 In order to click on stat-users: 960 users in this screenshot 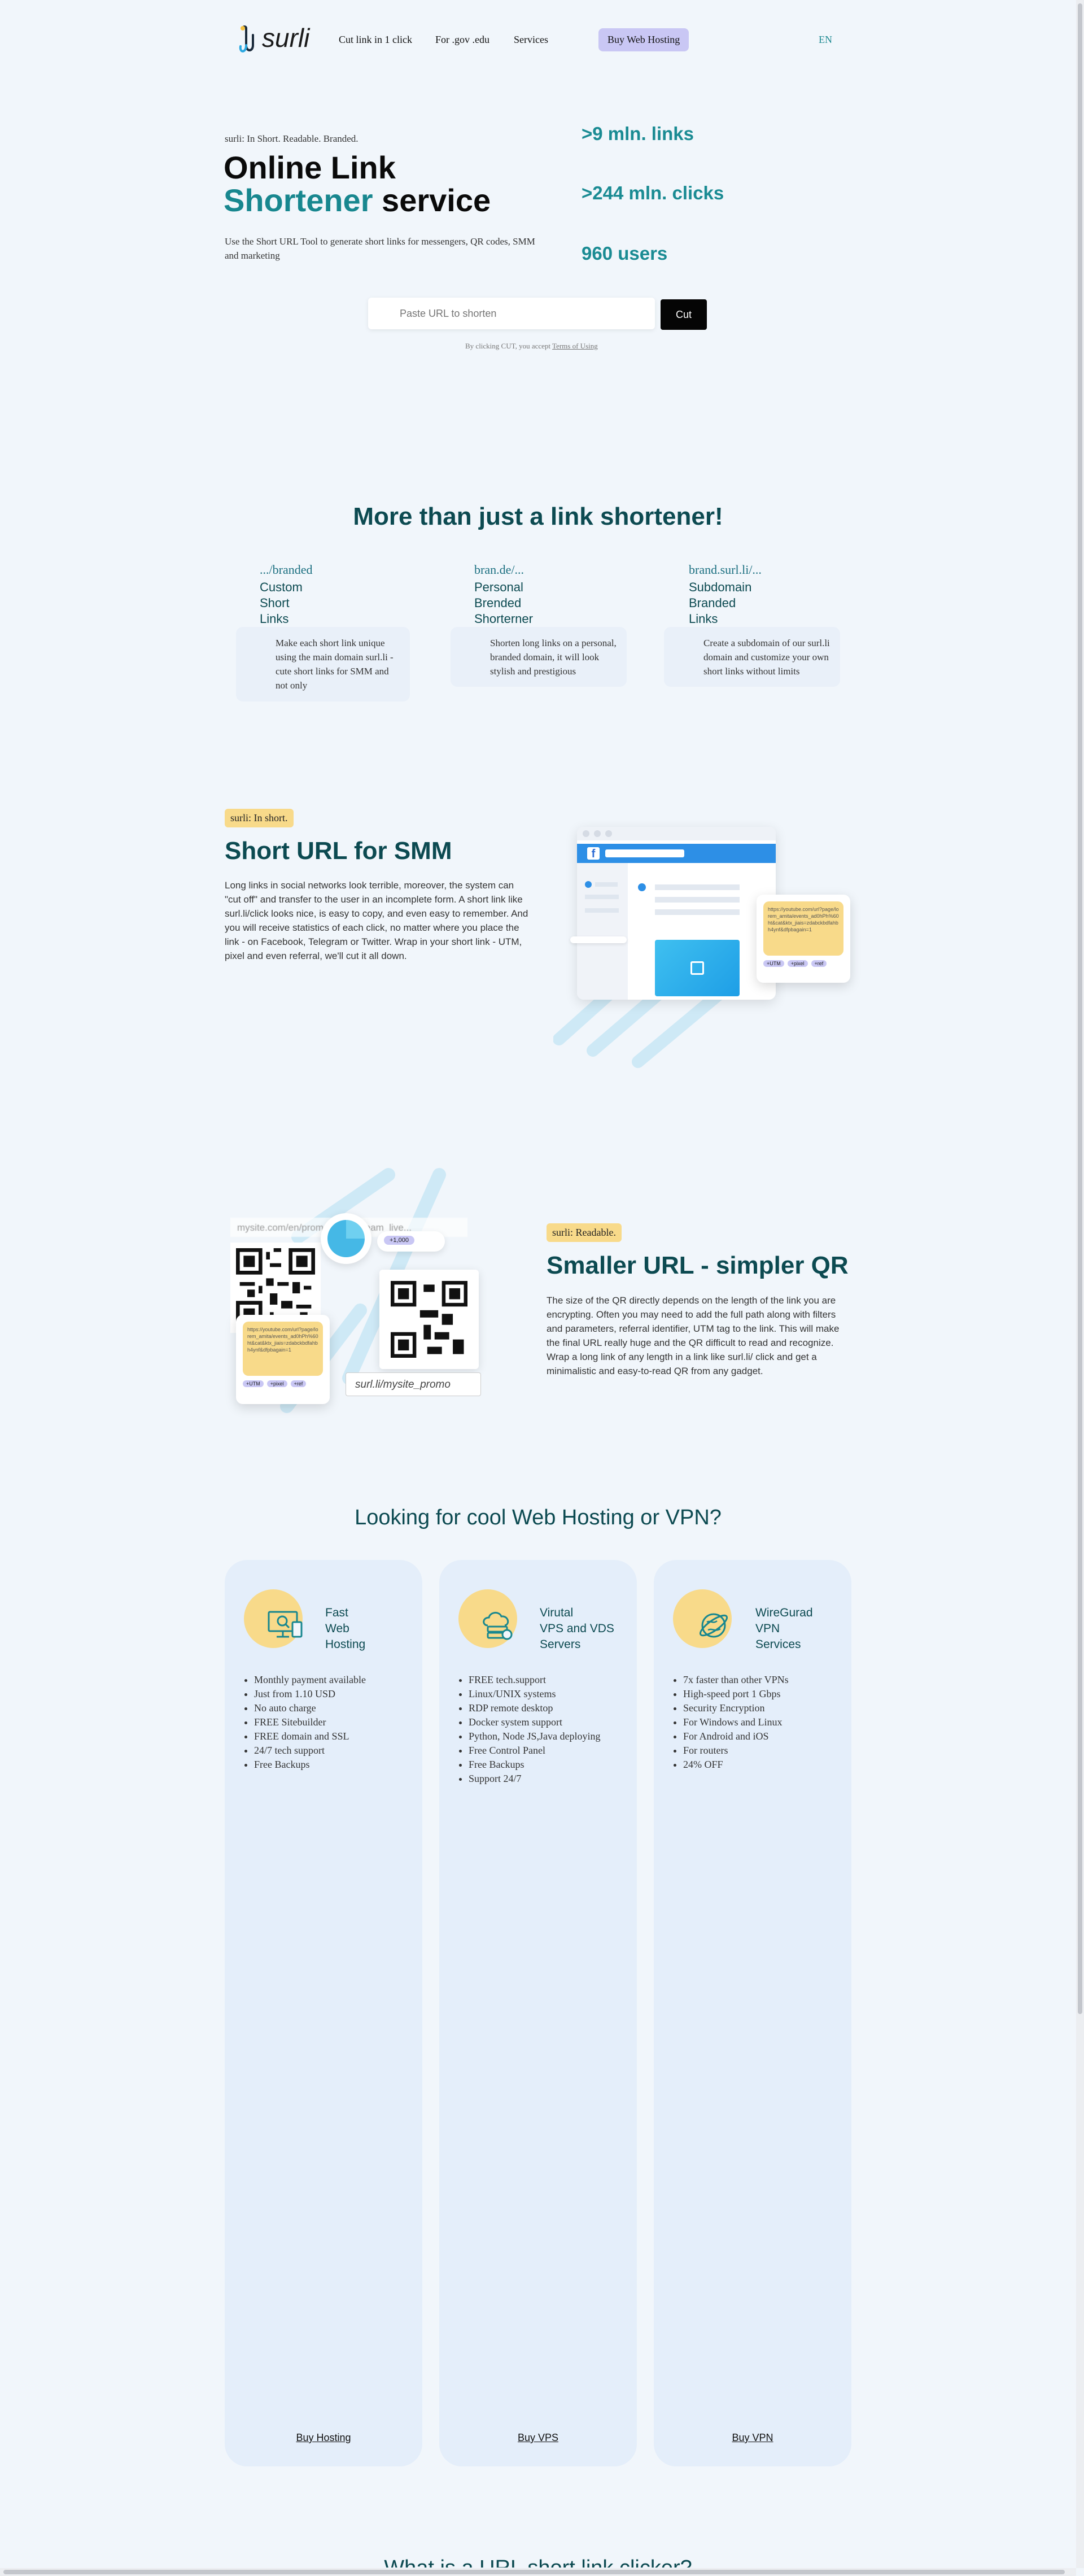, I will do `click(625, 253)`.